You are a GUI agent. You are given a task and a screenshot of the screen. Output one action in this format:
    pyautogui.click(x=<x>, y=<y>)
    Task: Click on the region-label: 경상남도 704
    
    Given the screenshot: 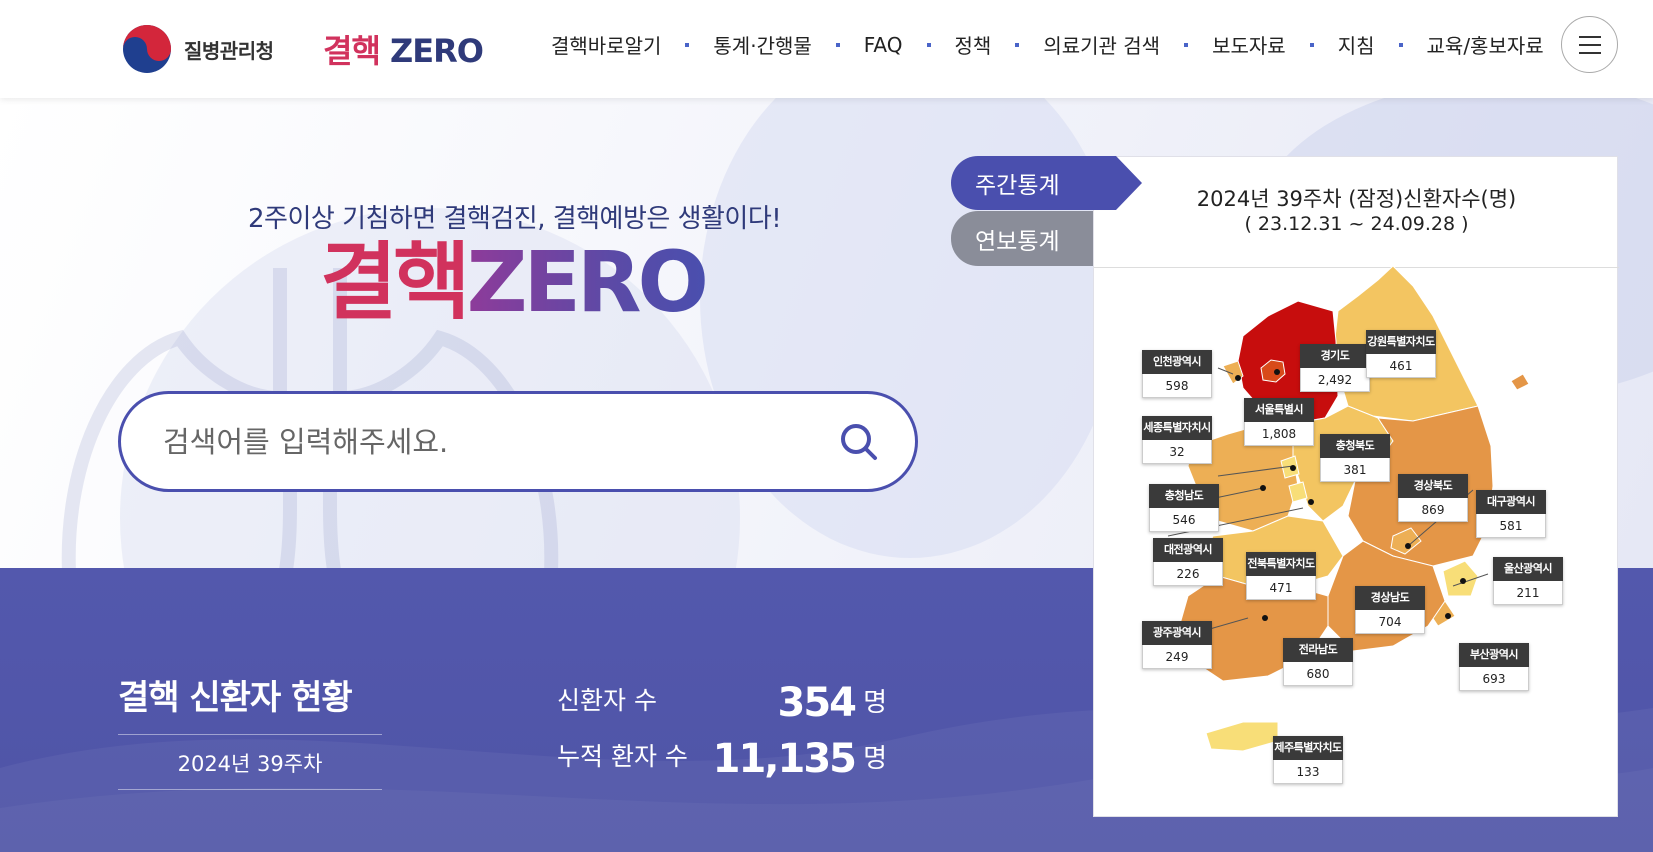 What is the action you would take?
    pyautogui.click(x=1390, y=610)
    